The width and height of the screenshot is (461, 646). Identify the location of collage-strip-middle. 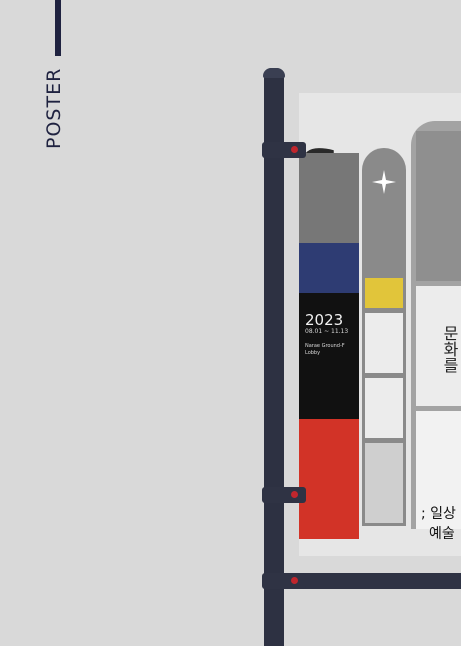
(384, 337).